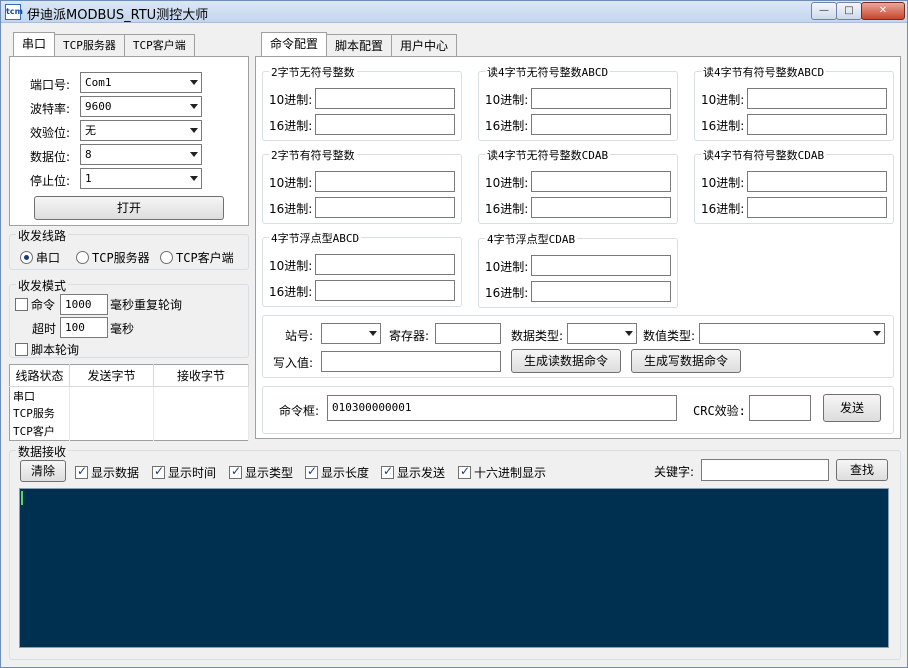  Describe the element at coordinates (849, 11) in the screenshot. I see `maximize-button: □` at that location.